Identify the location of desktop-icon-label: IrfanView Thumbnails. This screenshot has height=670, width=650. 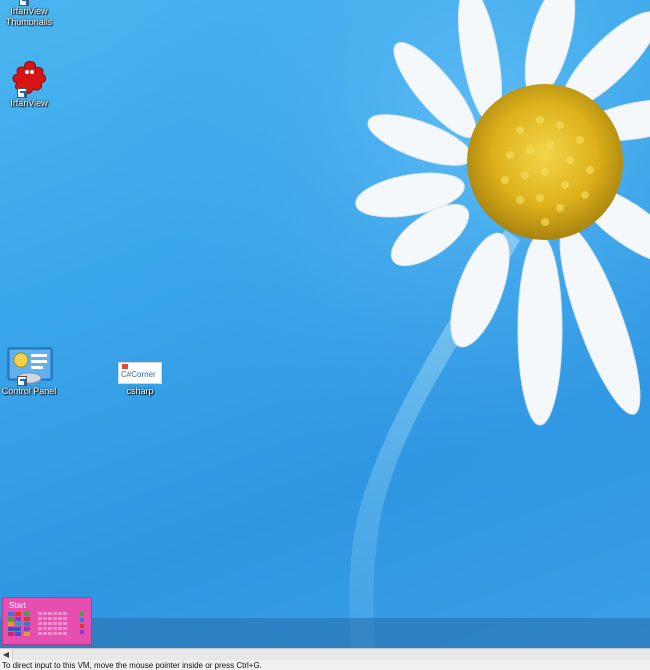
(29, 16).